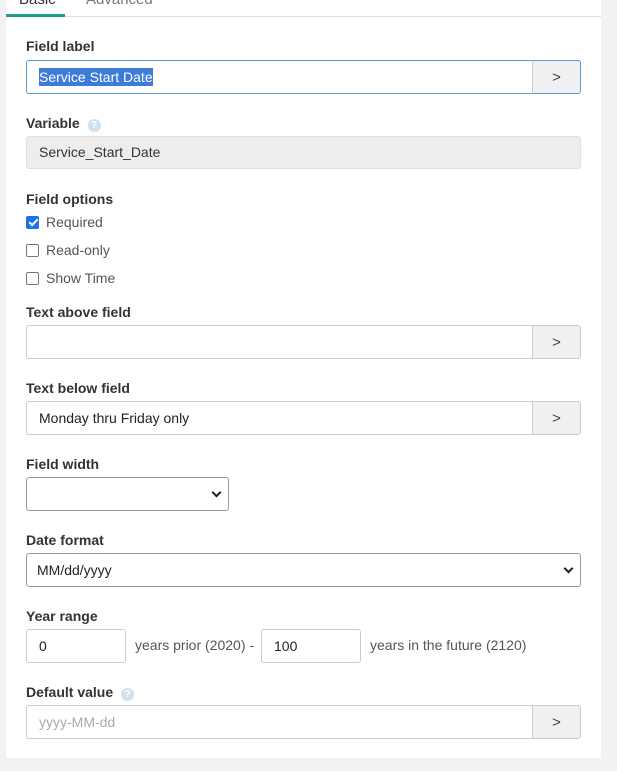 This screenshot has width=617, height=771. What do you see at coordinates (311, 646) in the screenshot?
I see `years-future-input` at bounding box center [311, 646].